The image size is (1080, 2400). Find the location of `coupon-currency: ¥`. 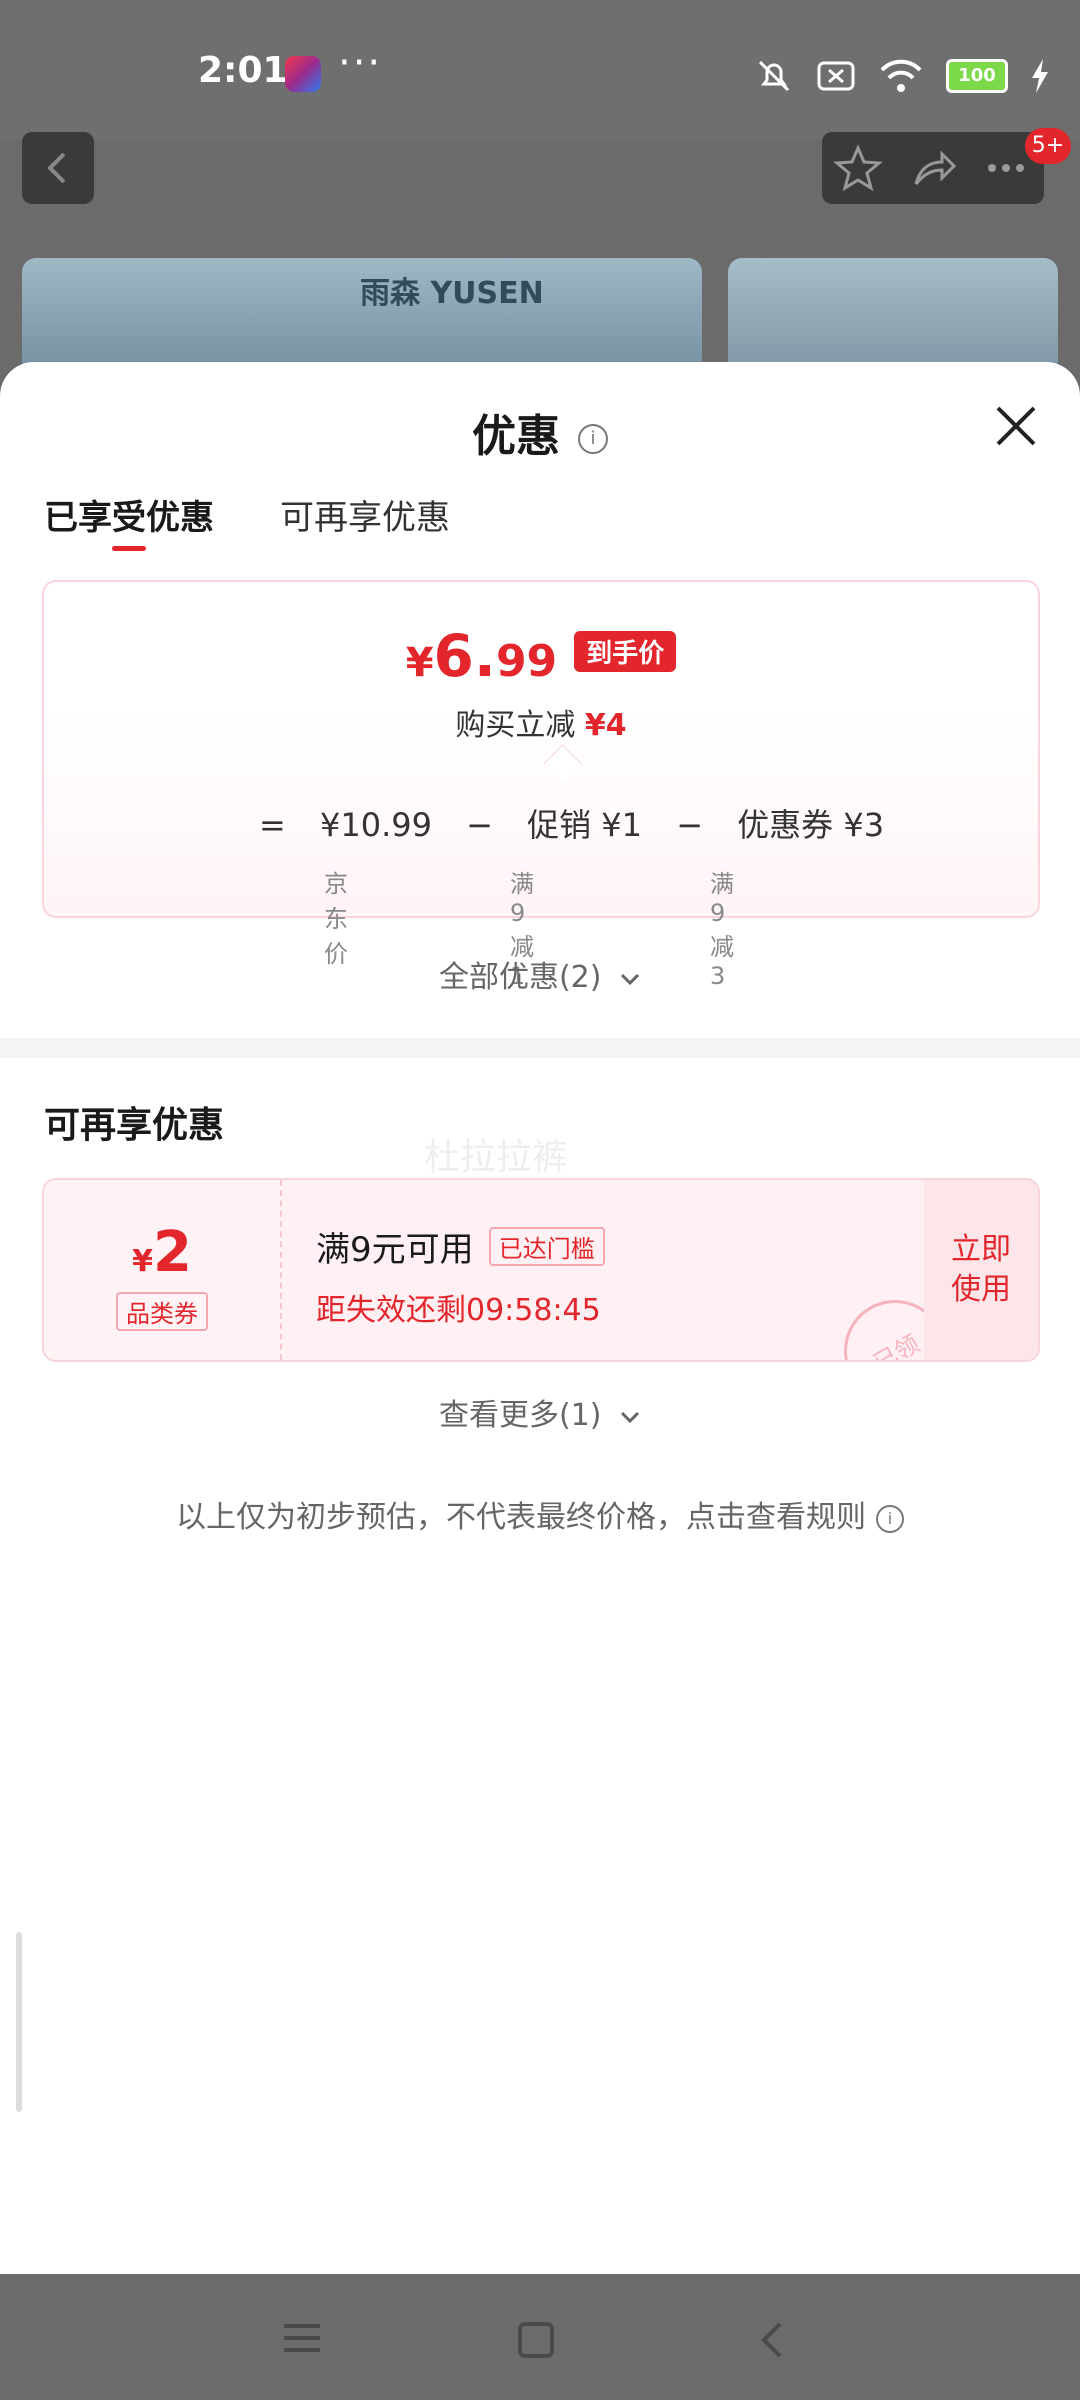

coupon-currency: ¥ is located at coordinates (142, 1261).